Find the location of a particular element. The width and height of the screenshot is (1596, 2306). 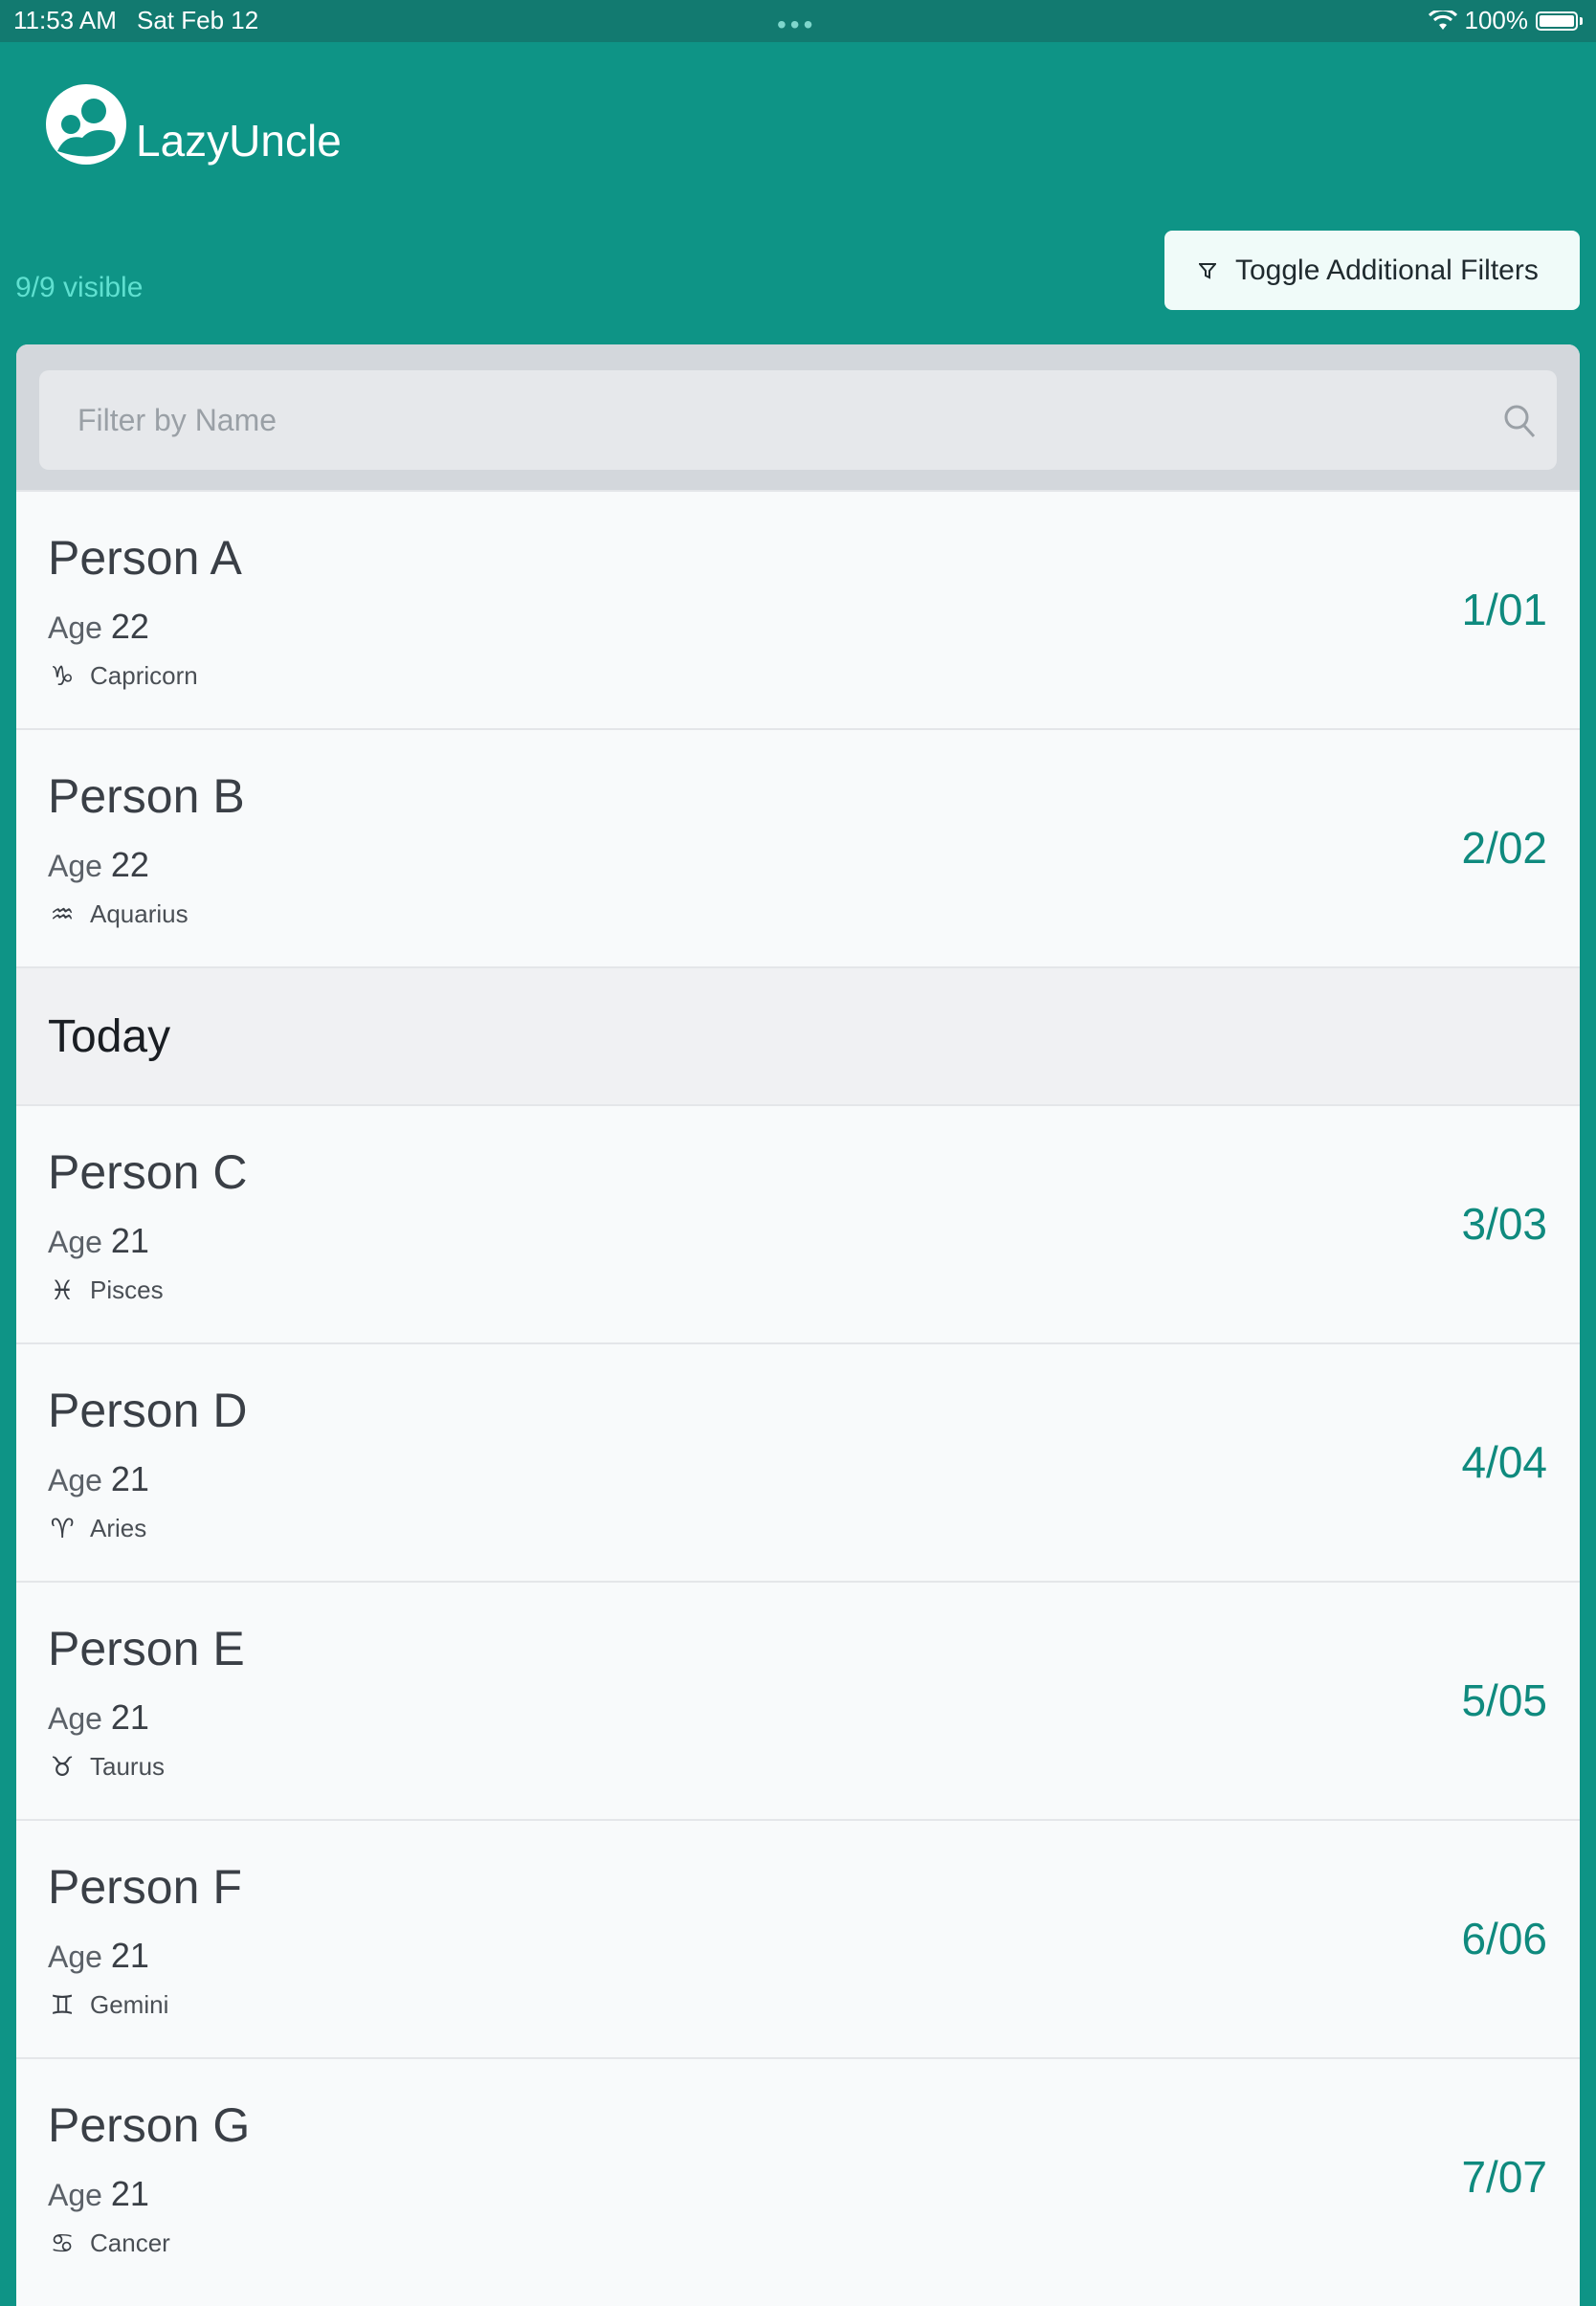

zodiac-sign: ♒︎ Aquarius is located at coordinates (118, 914).